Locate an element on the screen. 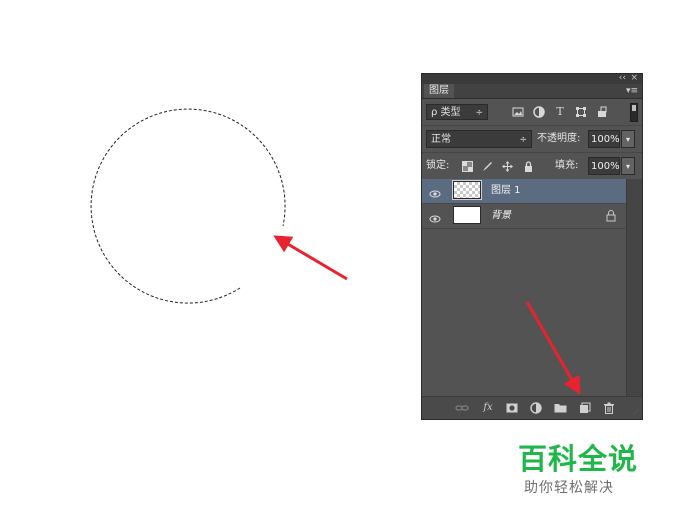  circular-selection-marquee is located at coordinates (188, 206).